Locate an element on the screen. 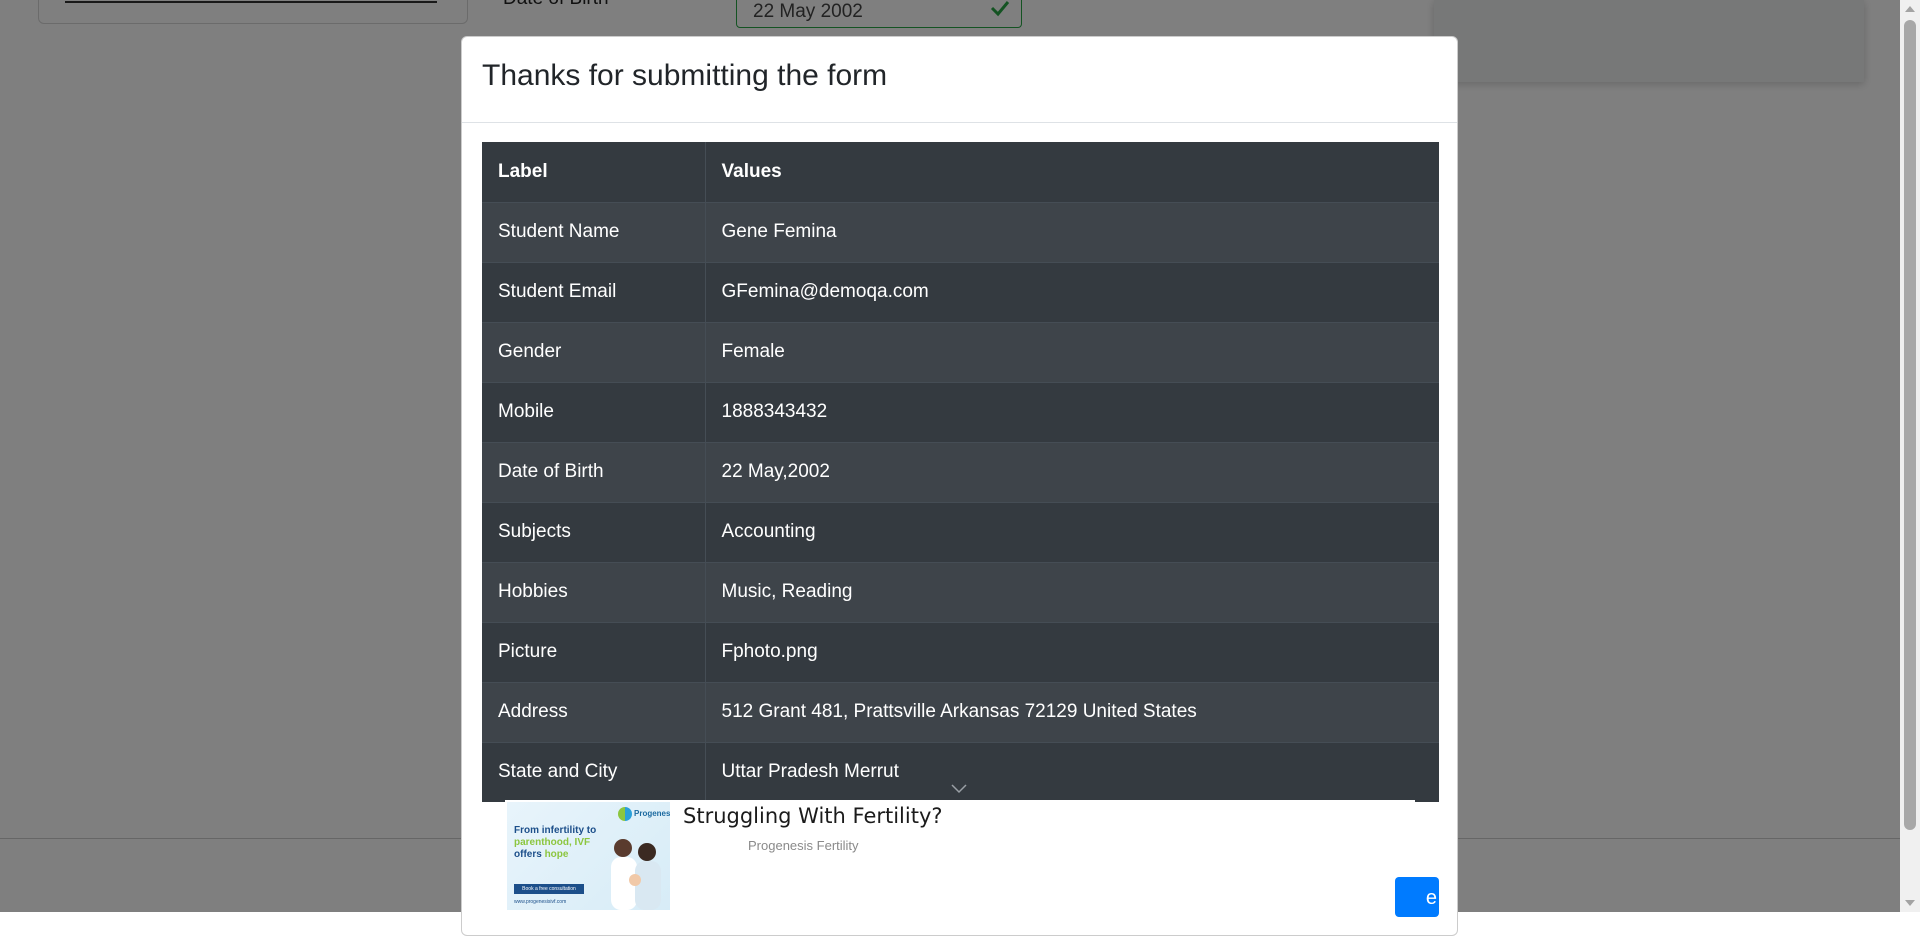 The width and height of the screenshot is (1920, 936). modal-header: Thanks for submitting the form is located at coordinates (959, 80).